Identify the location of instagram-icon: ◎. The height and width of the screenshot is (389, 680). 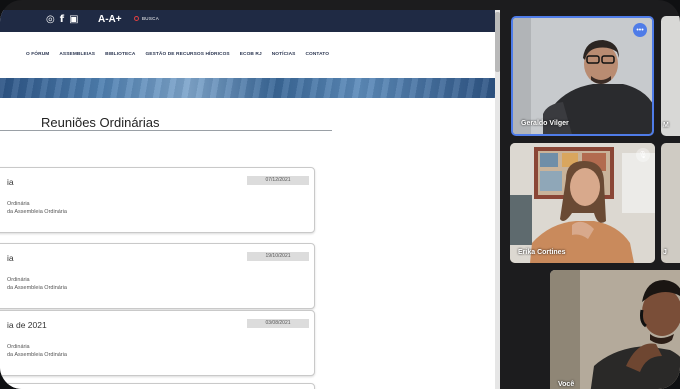
(50, 20).